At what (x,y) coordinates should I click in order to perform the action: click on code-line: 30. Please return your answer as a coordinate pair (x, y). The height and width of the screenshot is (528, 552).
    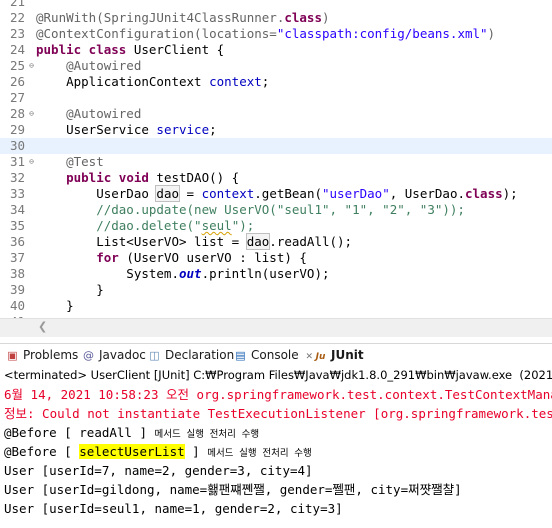
    Looking at the image, I should click on (276, 146).